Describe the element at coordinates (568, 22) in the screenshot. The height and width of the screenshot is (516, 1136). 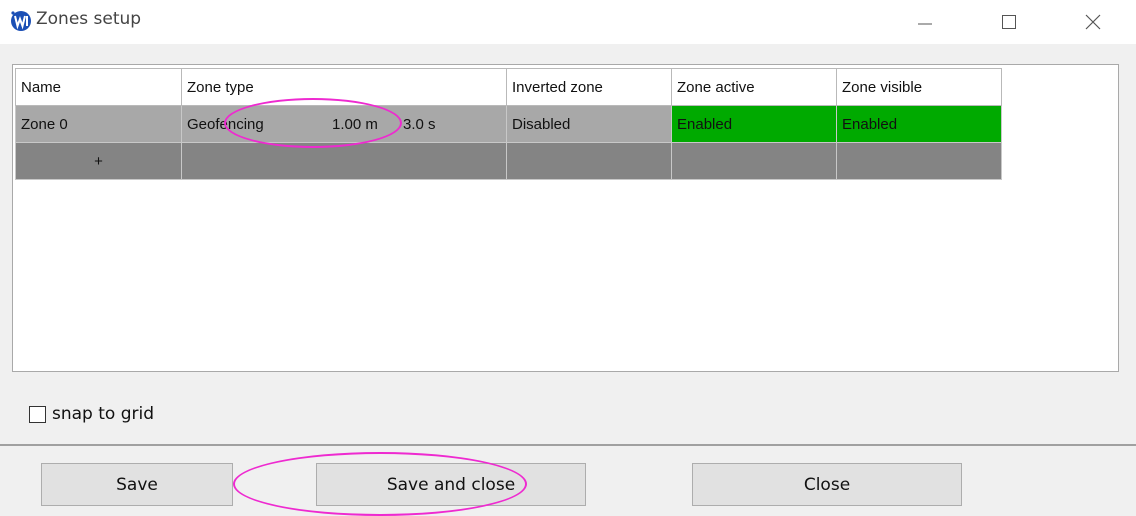
I see `title-bar: Zones setup` at that location.